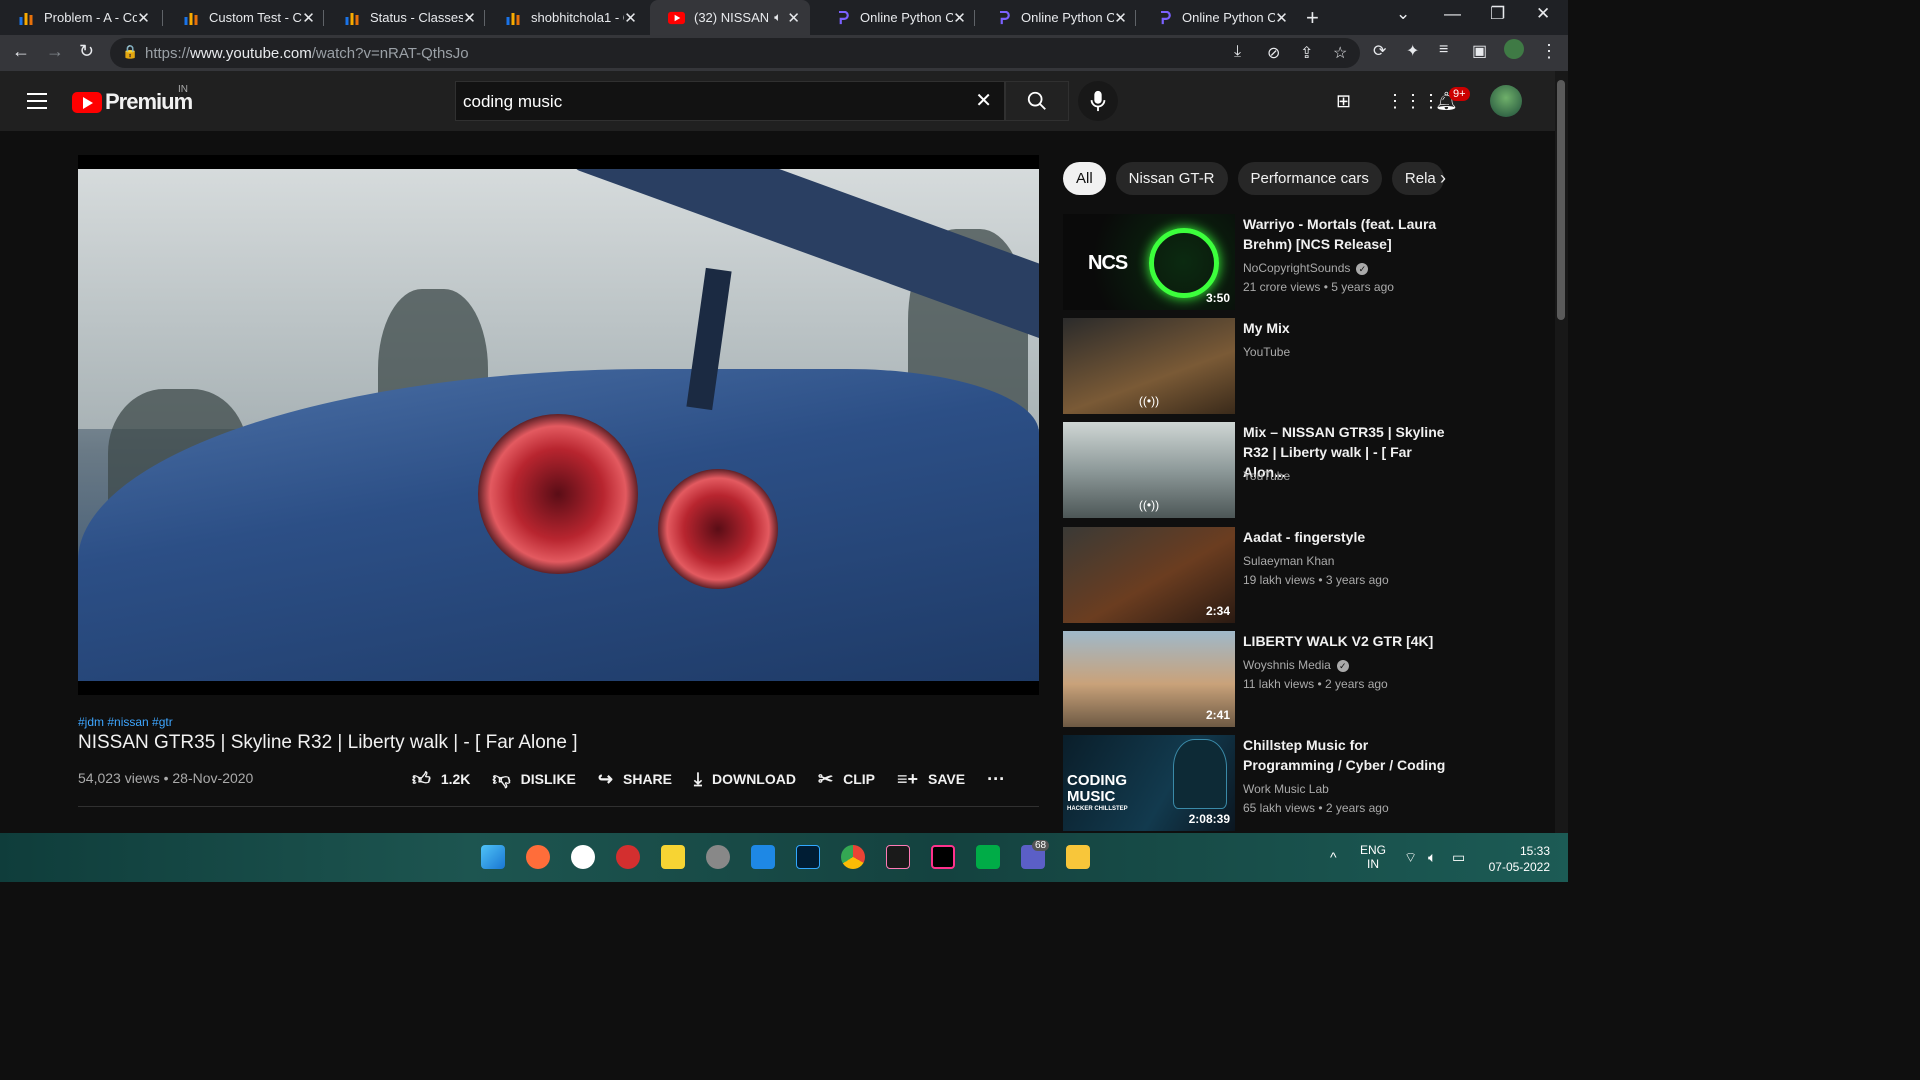 The height and width of the screenshot is (1080, 1920). Describe the element at coordinates (1549, 51) in the screenshot. I see `chrome-menu-icon: ⋮` at that location.